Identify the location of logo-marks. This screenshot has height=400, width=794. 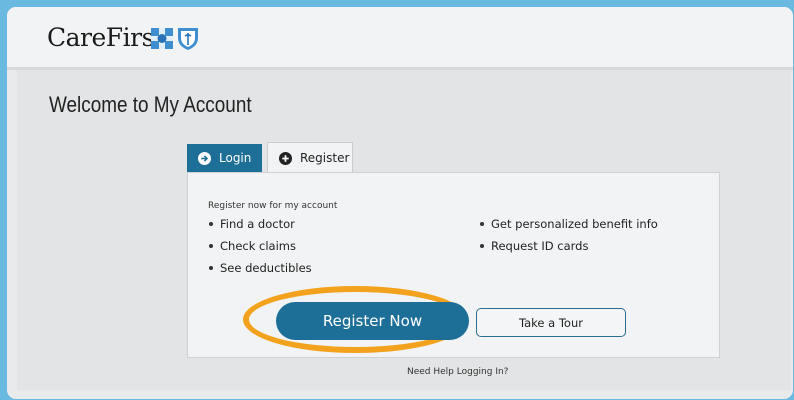
(180, 40).